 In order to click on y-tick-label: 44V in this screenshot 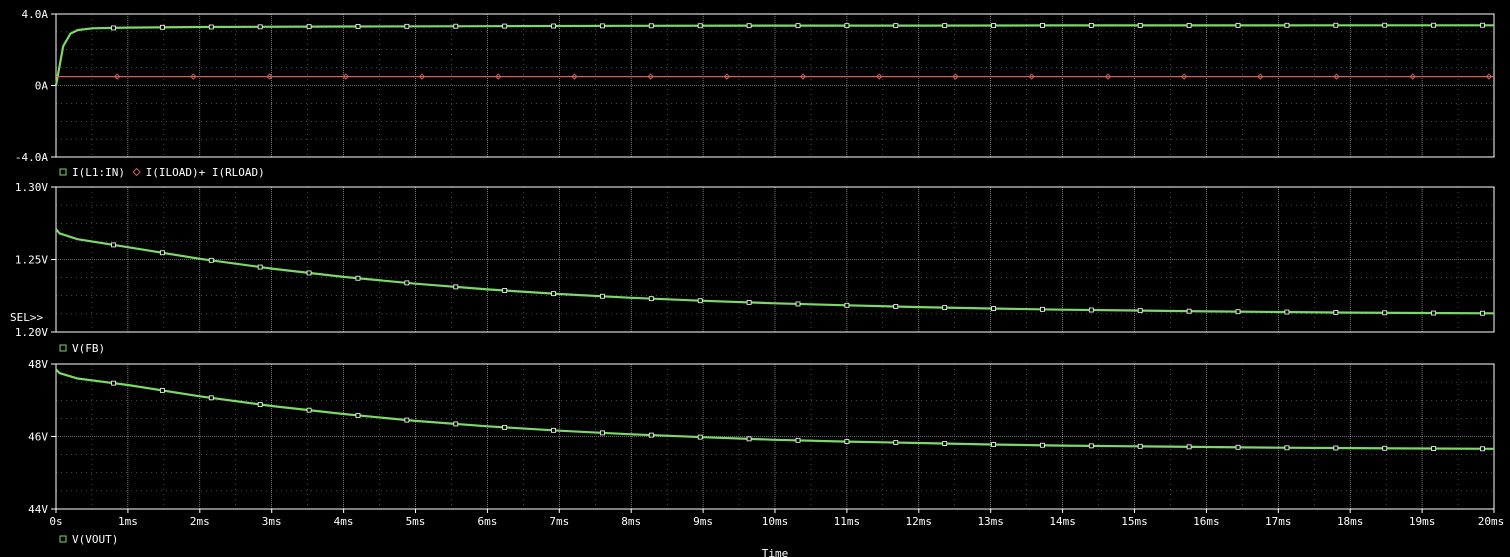, I will do `click(38, 509)`.